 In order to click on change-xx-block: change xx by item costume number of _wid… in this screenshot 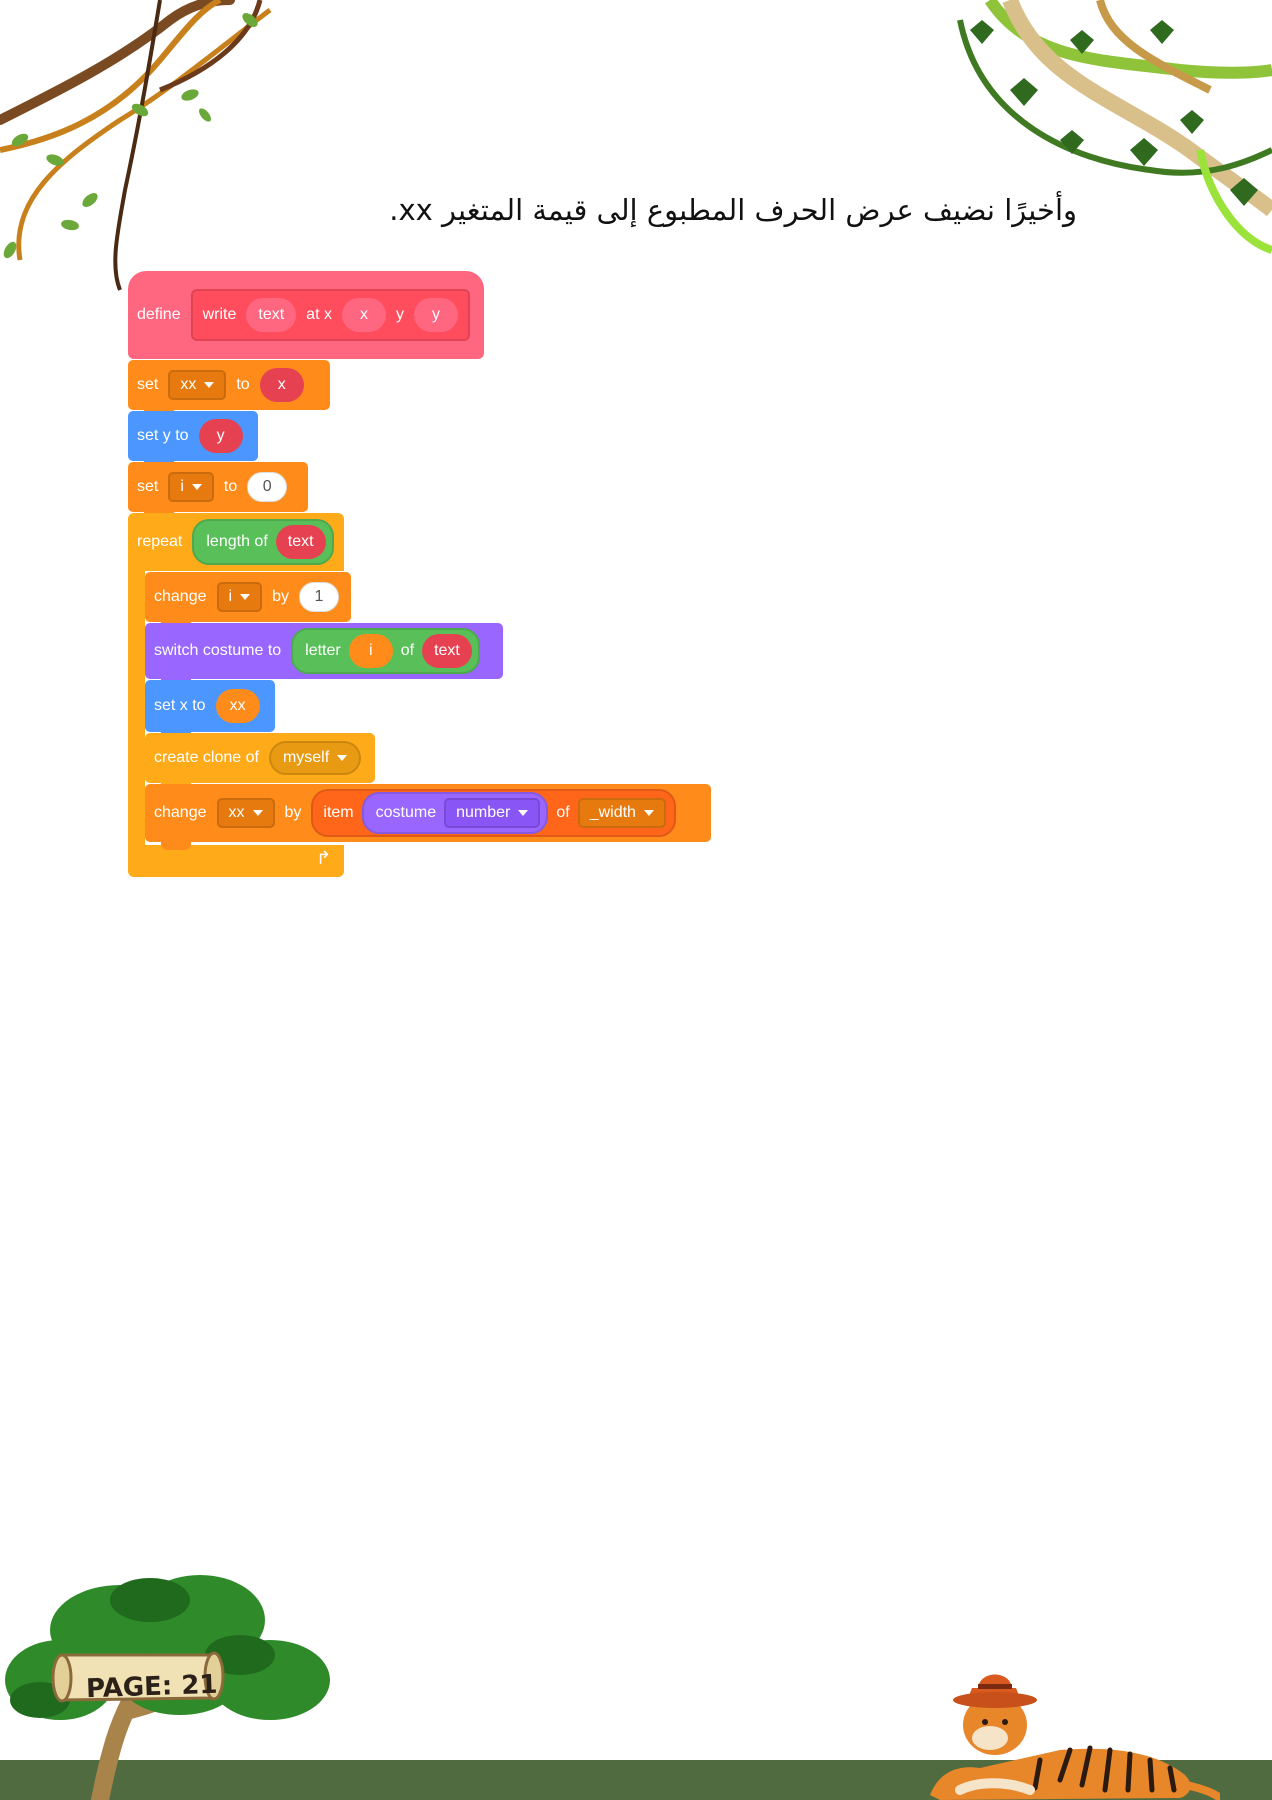, I will do `click(428, 817)`.